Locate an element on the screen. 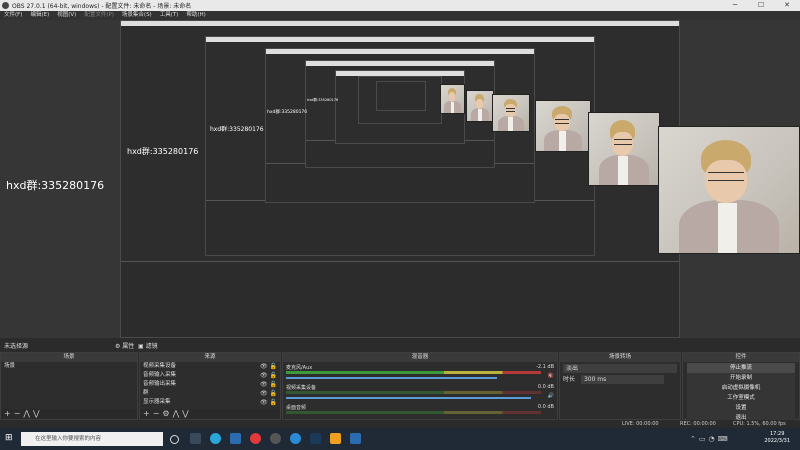  taskbar: ⊞ 在这里输入你要搜索的内容 ⌃▭◔⌨ 17:29 2022/3/31 is located at coordinates (400, 439).